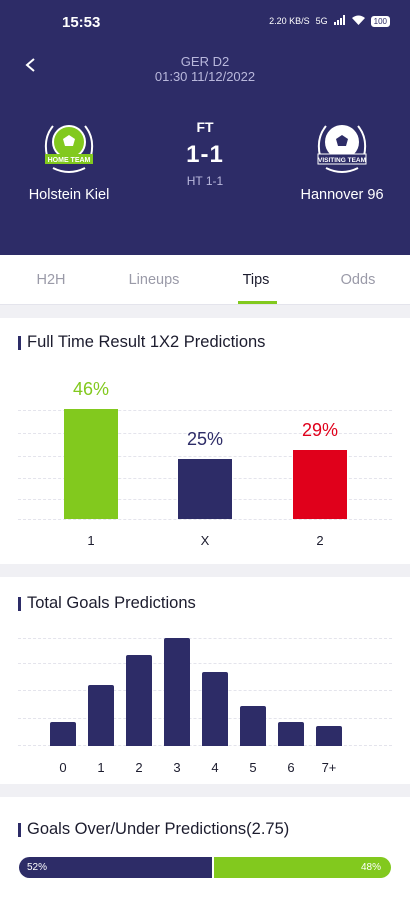 This screenshot has height=900, width=410. Describe the element at coordinates (289, 21) in the screenshot. I see `data-speed-icon: 2.20 KB/S` at that location.